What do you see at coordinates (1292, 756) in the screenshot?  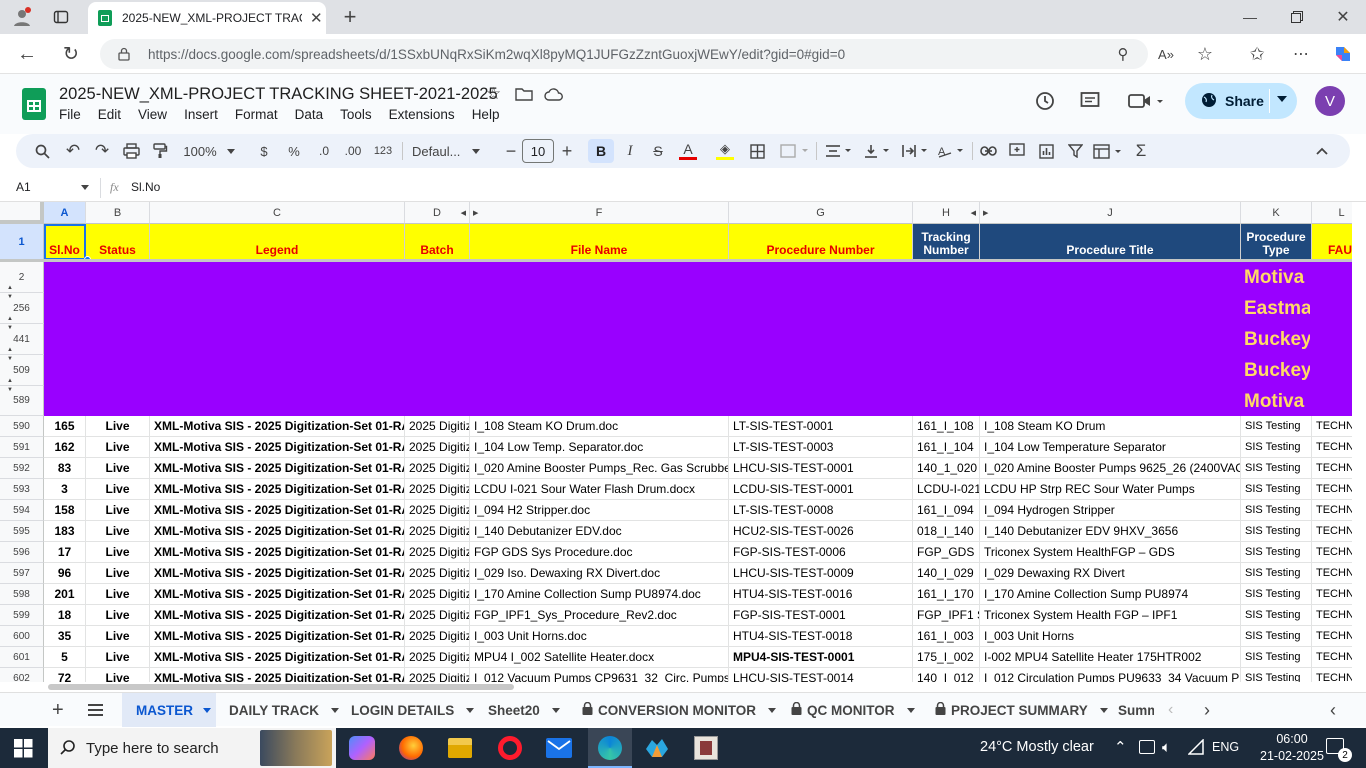 I see `clock-date: 21-02-2025` at bounding box center [1292, 756].